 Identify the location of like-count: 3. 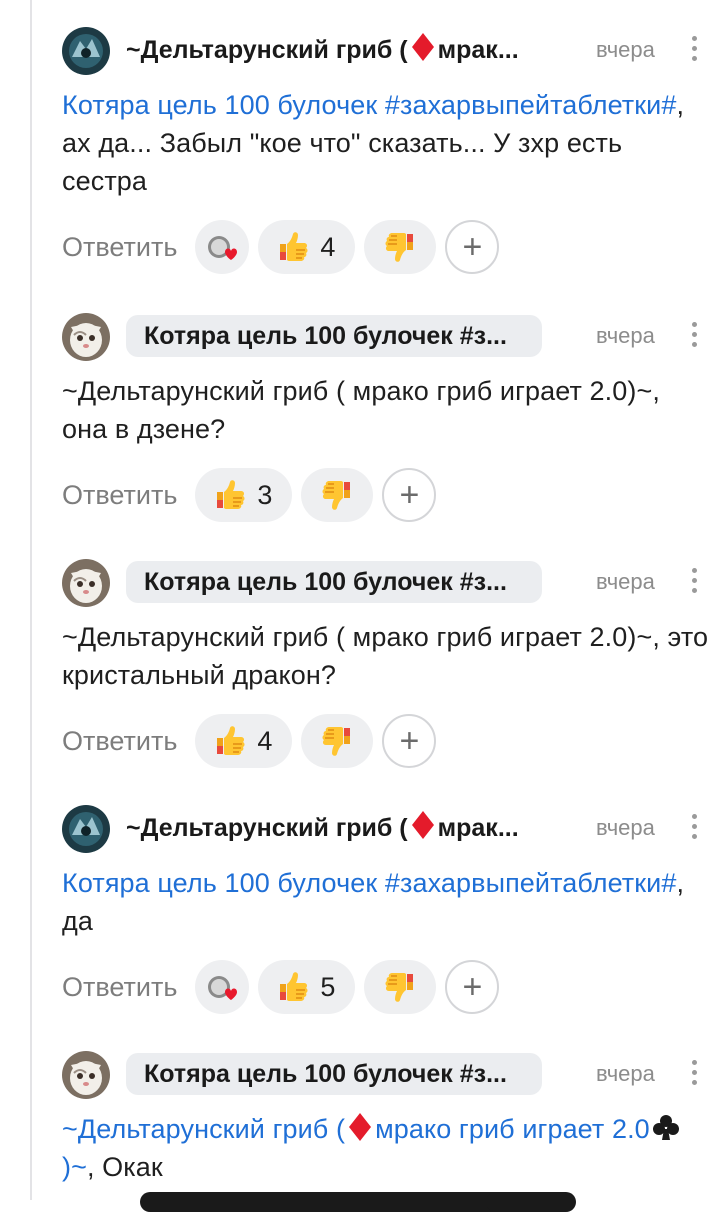
(265, 494).